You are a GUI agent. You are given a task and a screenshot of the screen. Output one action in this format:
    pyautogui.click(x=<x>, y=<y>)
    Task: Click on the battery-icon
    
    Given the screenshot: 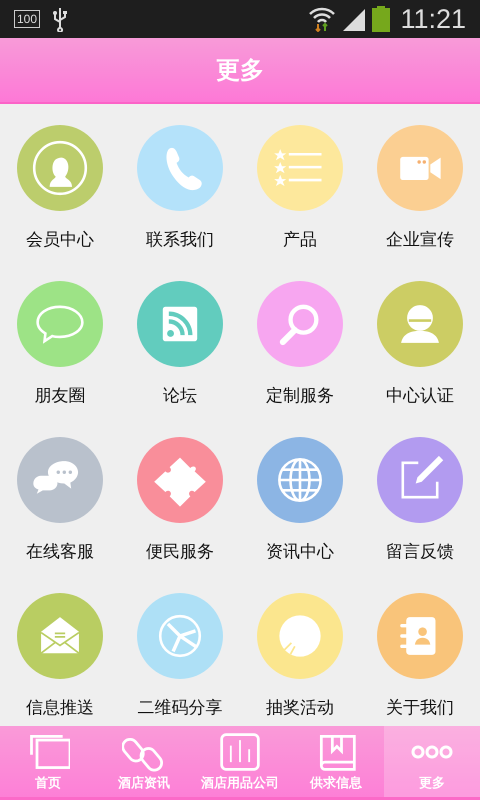 What is the action you would take?
    pyautogui.click(x=381, y=19)
    